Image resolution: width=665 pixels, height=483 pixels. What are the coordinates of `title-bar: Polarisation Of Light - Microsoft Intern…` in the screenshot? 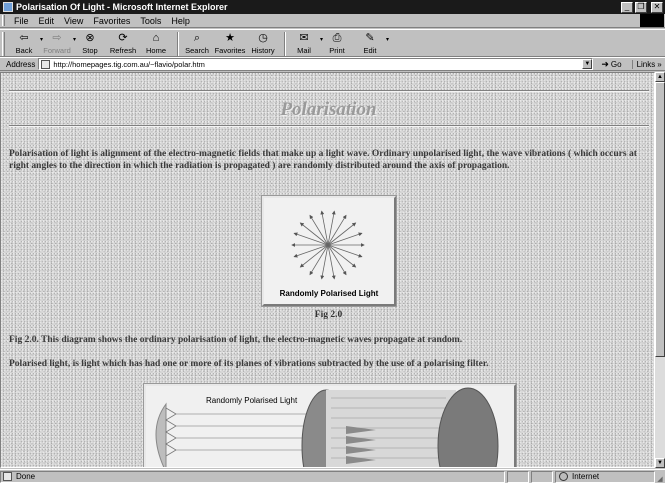 It's located at (332, 7).